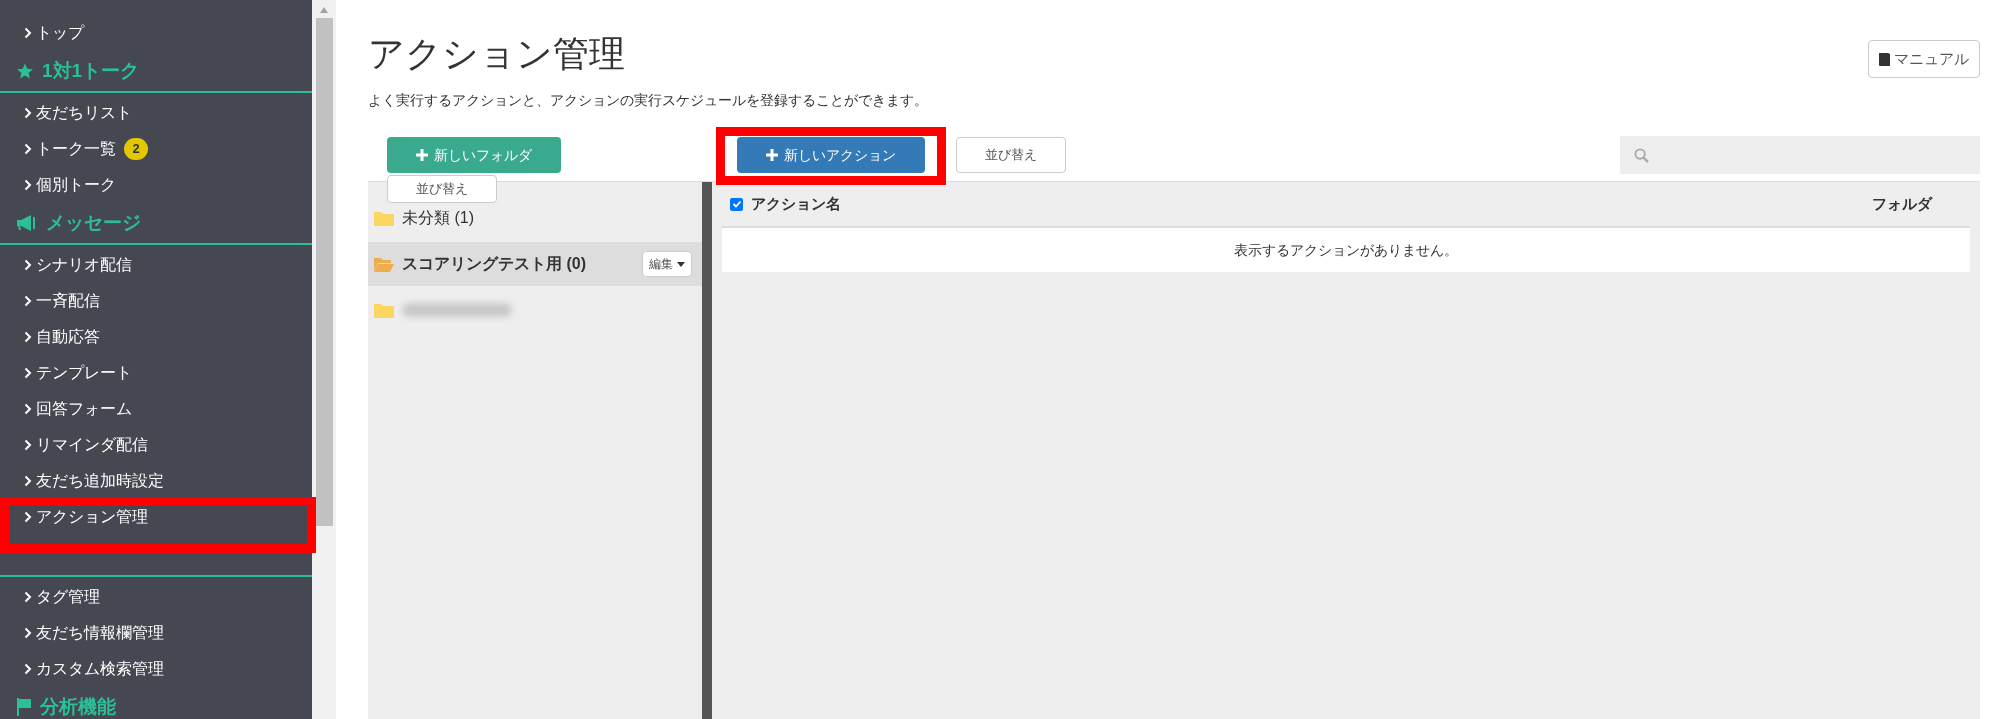 This screenshot has height=719, width=2004. I want to click on page-description: よく実行するアクションと、アクションの実行スケジュールを登録することができます。, so click(648, 100).